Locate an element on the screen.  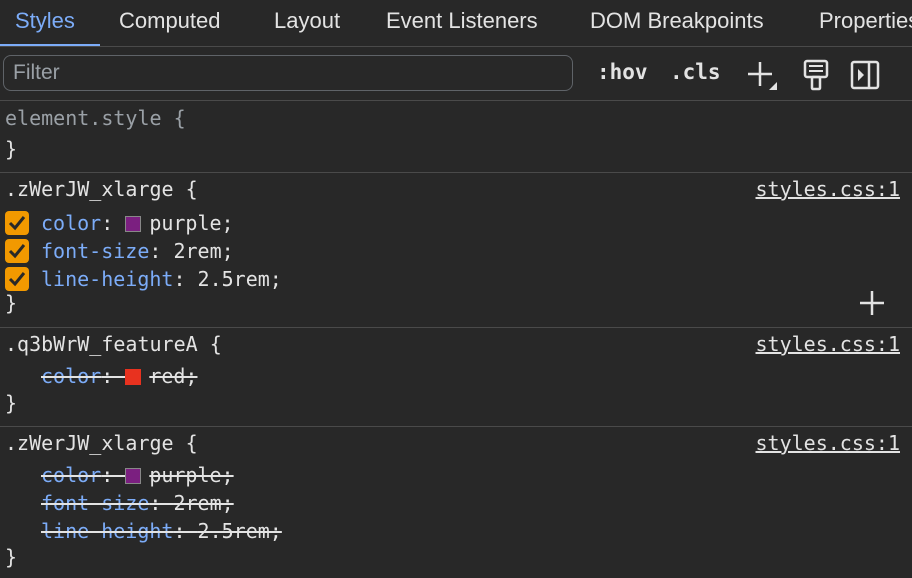
cls-button: .cls is located at coordinates (695, 72).